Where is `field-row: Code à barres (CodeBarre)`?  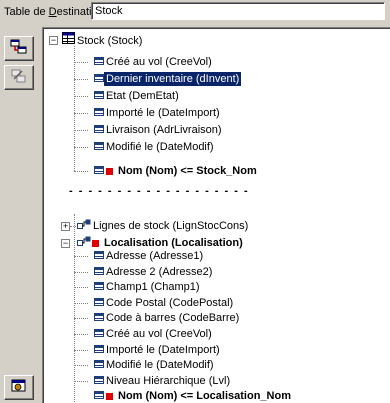 field-row: Code à barres (CodeBarre) is located at coordinates (167, 318).